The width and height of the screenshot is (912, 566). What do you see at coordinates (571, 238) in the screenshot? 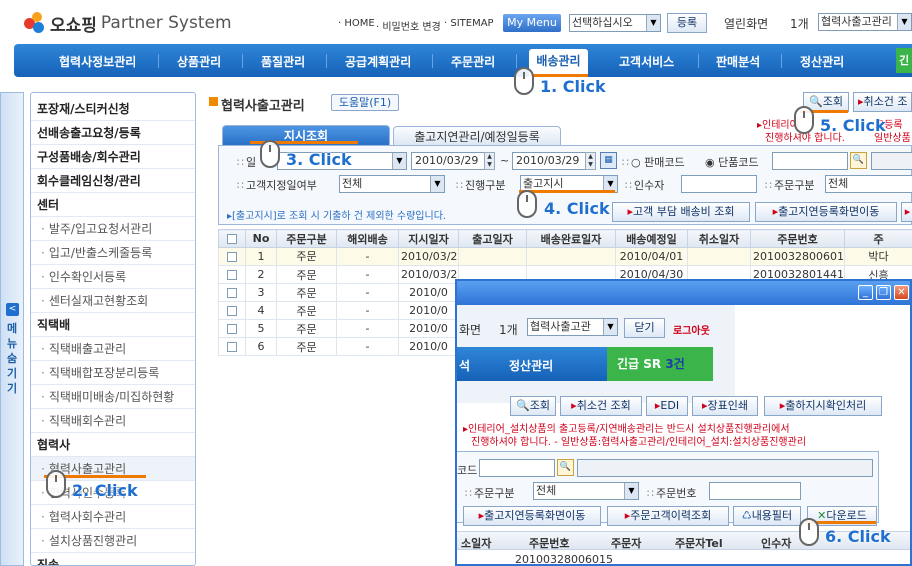
I see `column-header: 배송완료일자` at bounding box center [571, 238].